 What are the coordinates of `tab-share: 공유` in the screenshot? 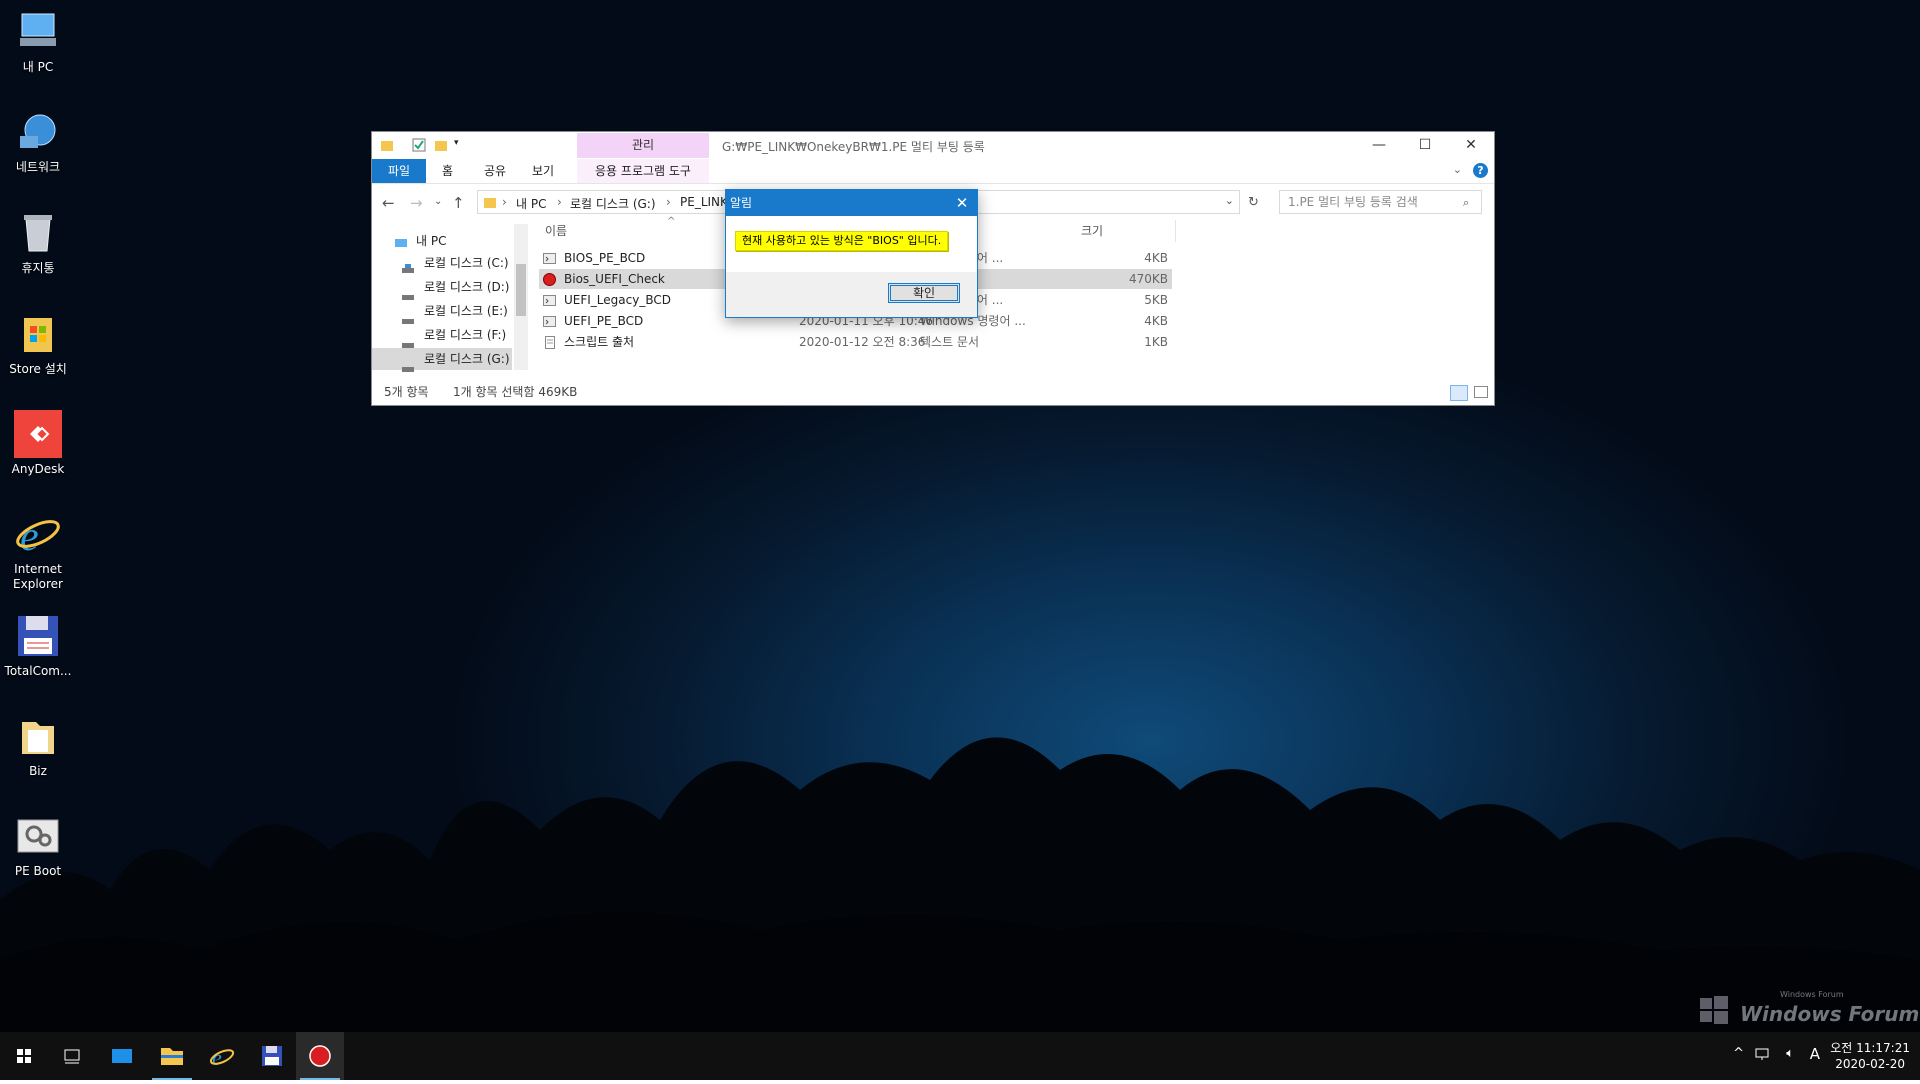 It's located at (495, 171).